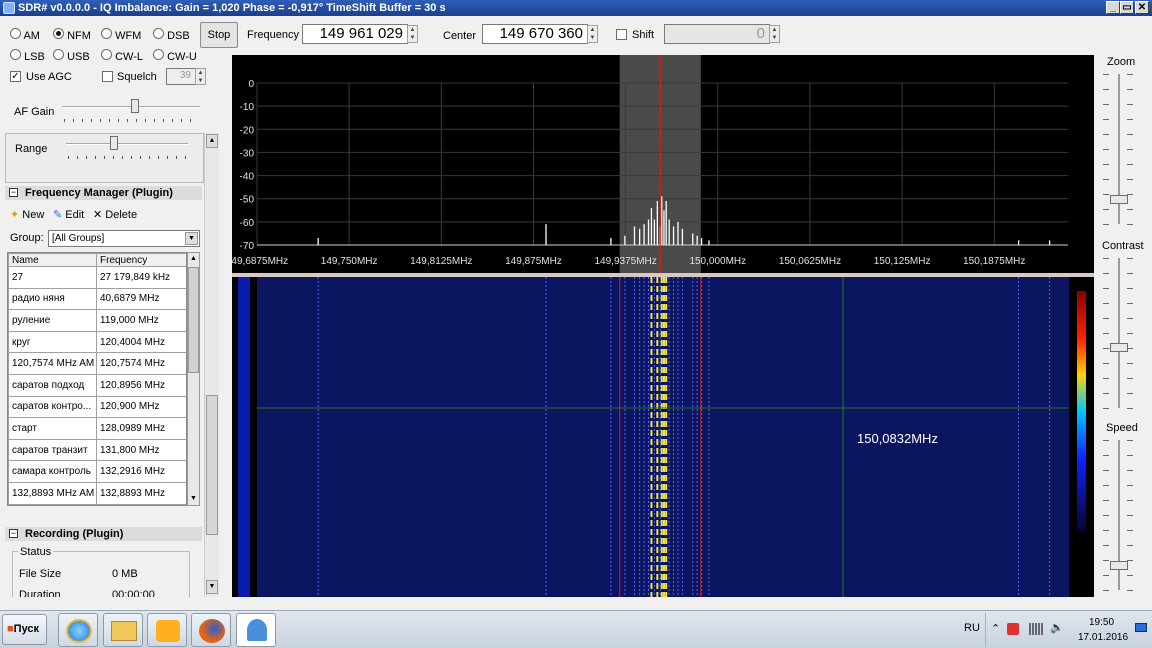 The width and height of the screenshot is (1152, 648). What do you see at coordinates (124, 238) in the screenshot?
I see `group-select: [All Groups] ▼` at bounding box center [124, 238].